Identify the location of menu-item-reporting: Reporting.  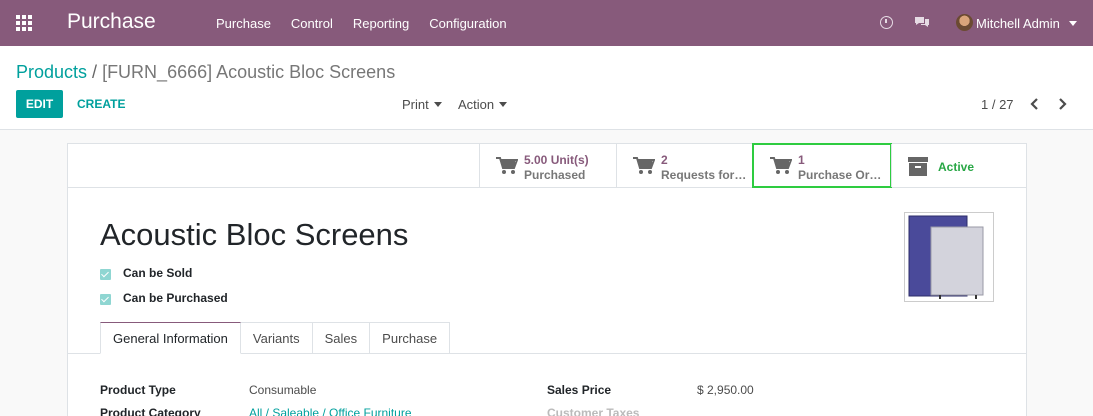
(381, 23).